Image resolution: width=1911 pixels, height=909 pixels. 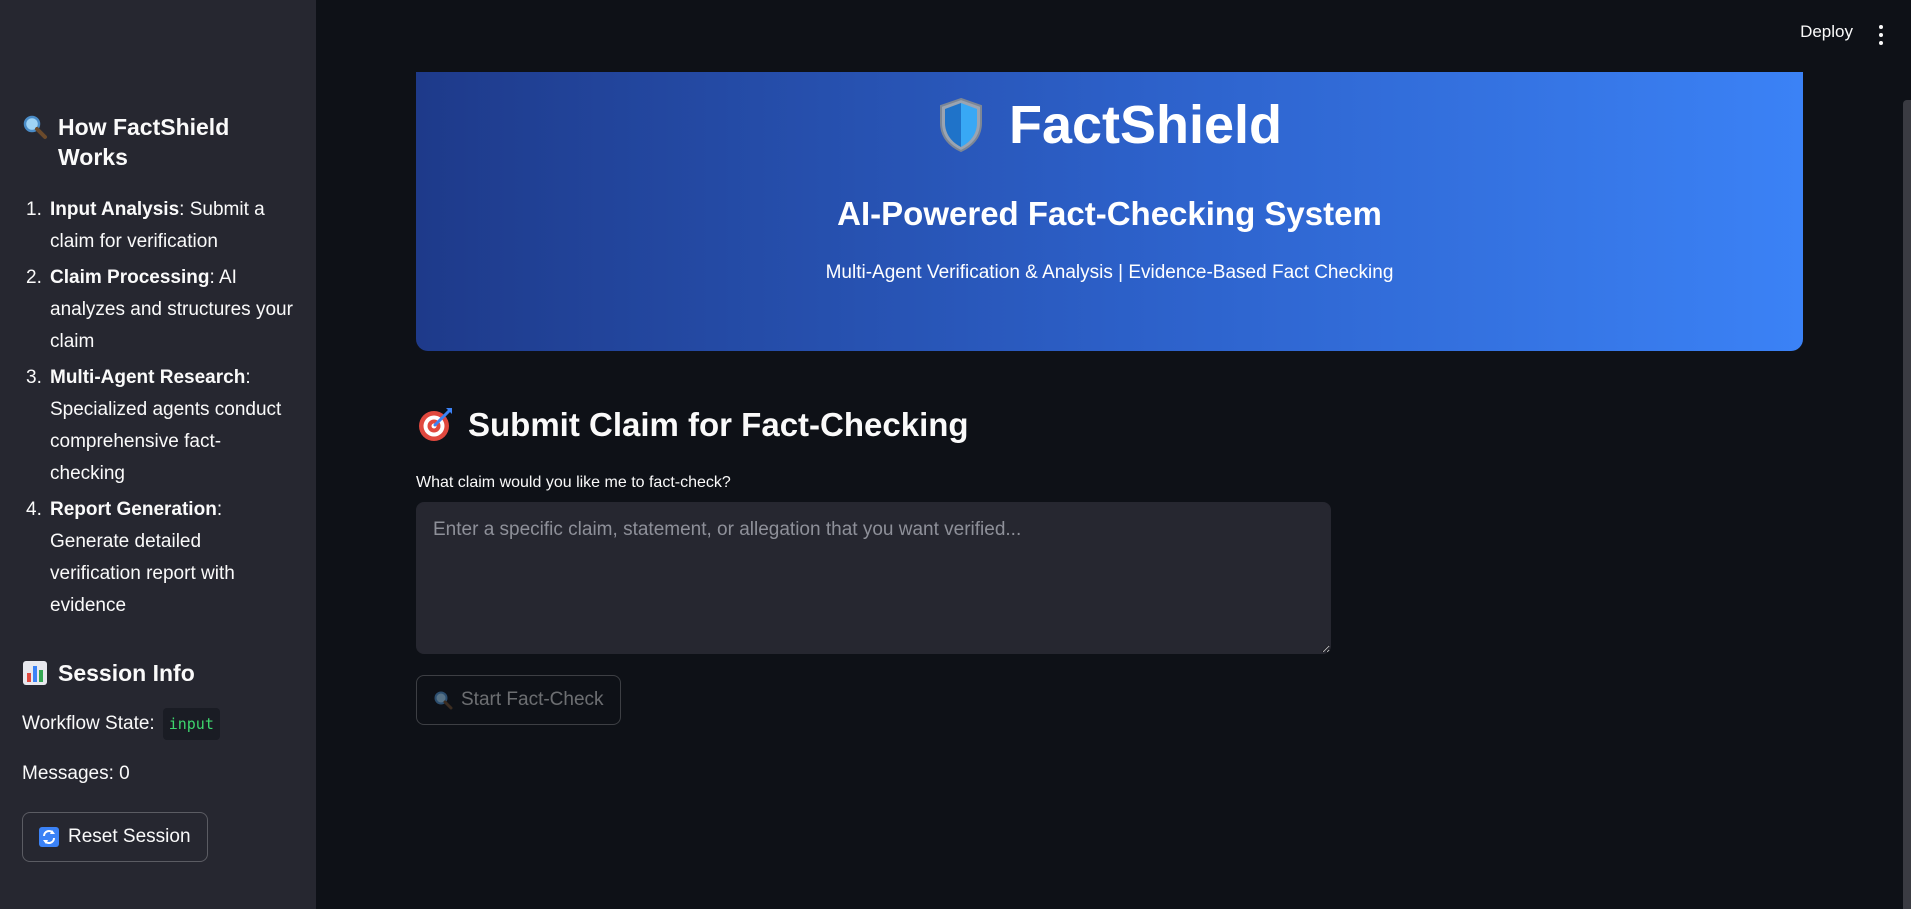 What do you see at coordinates (34, 377) in the screenshot?
I see `step-number: 3.` at bounding box center [34, 377].